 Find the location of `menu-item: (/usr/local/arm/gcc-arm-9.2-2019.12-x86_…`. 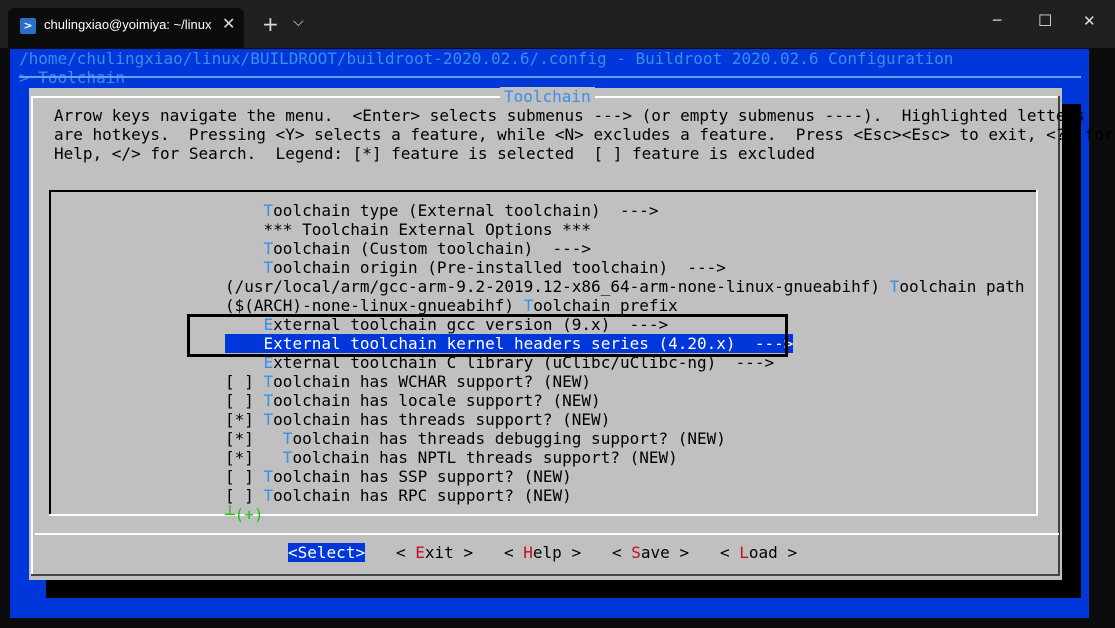

menu-item: (/usr/local/arm/gcc-arm-9.2-2019.12-x86_… is located at coordinates (625, 286).